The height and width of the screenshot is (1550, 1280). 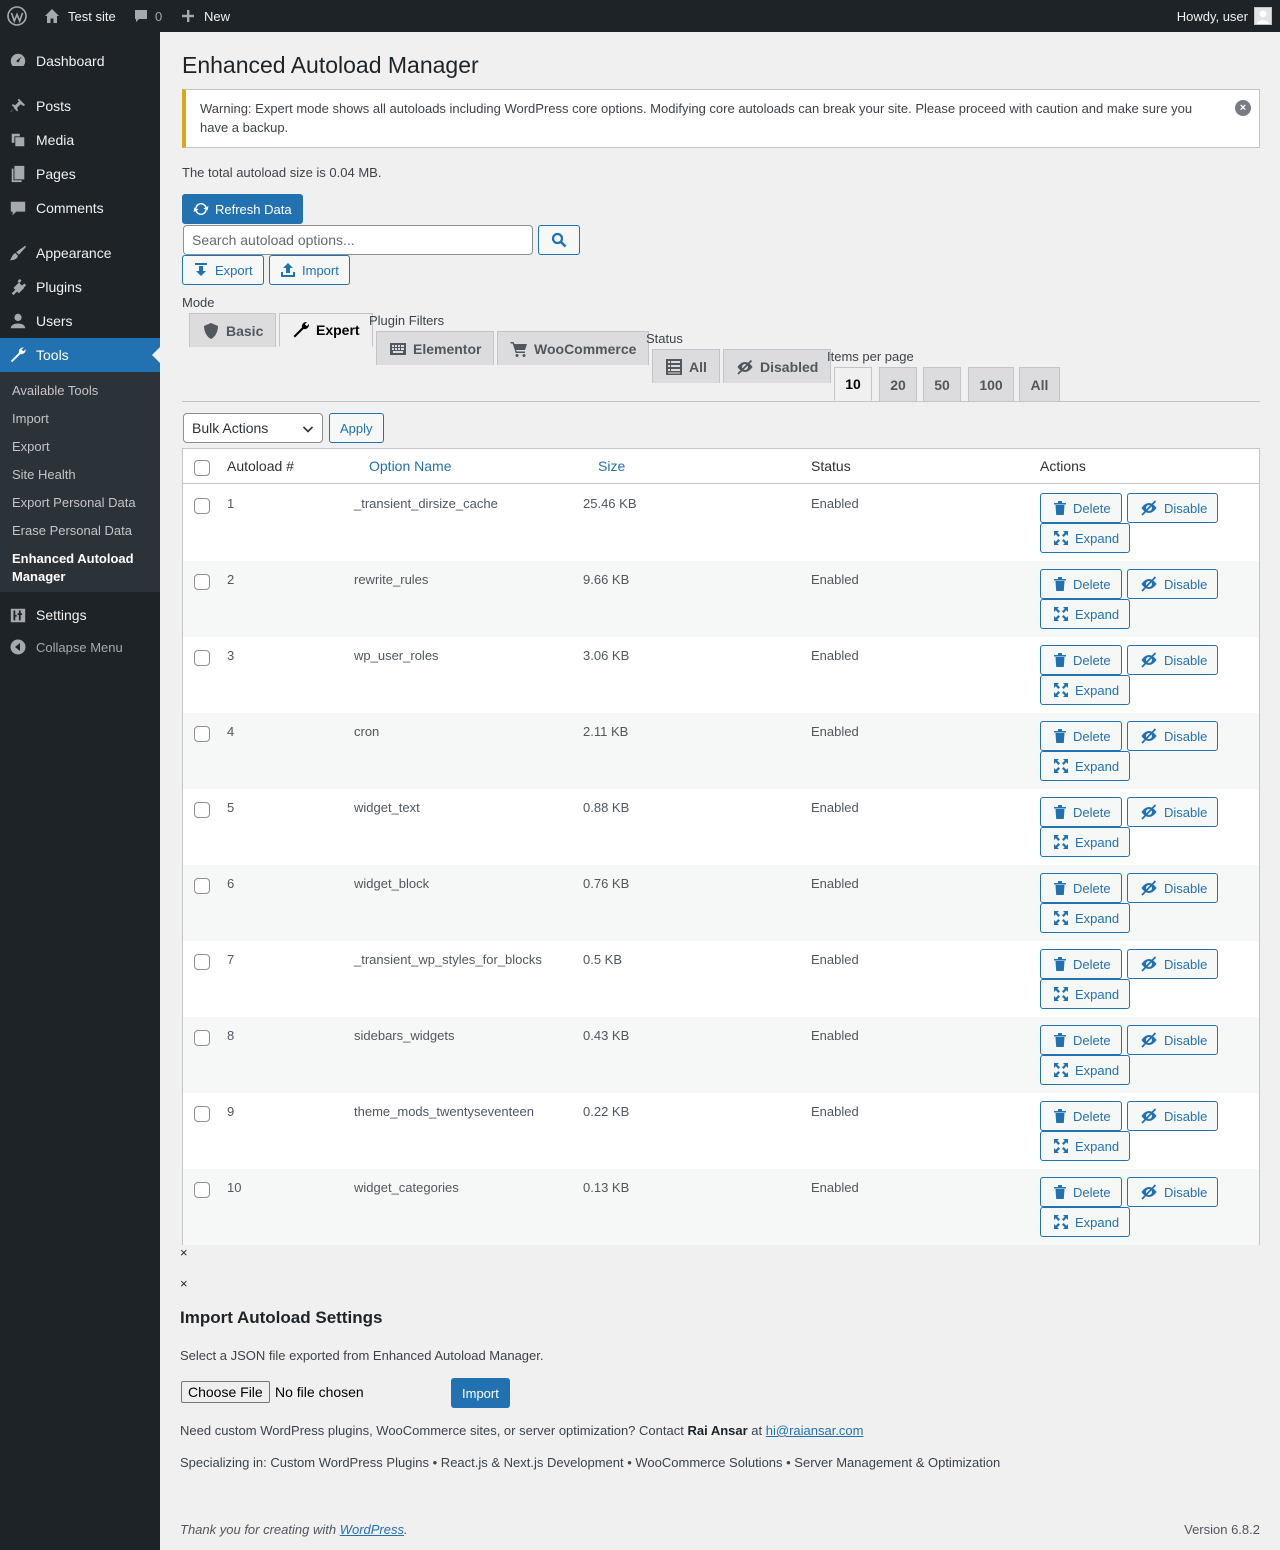 I want to click on search-input, so click(x=358, y=240).